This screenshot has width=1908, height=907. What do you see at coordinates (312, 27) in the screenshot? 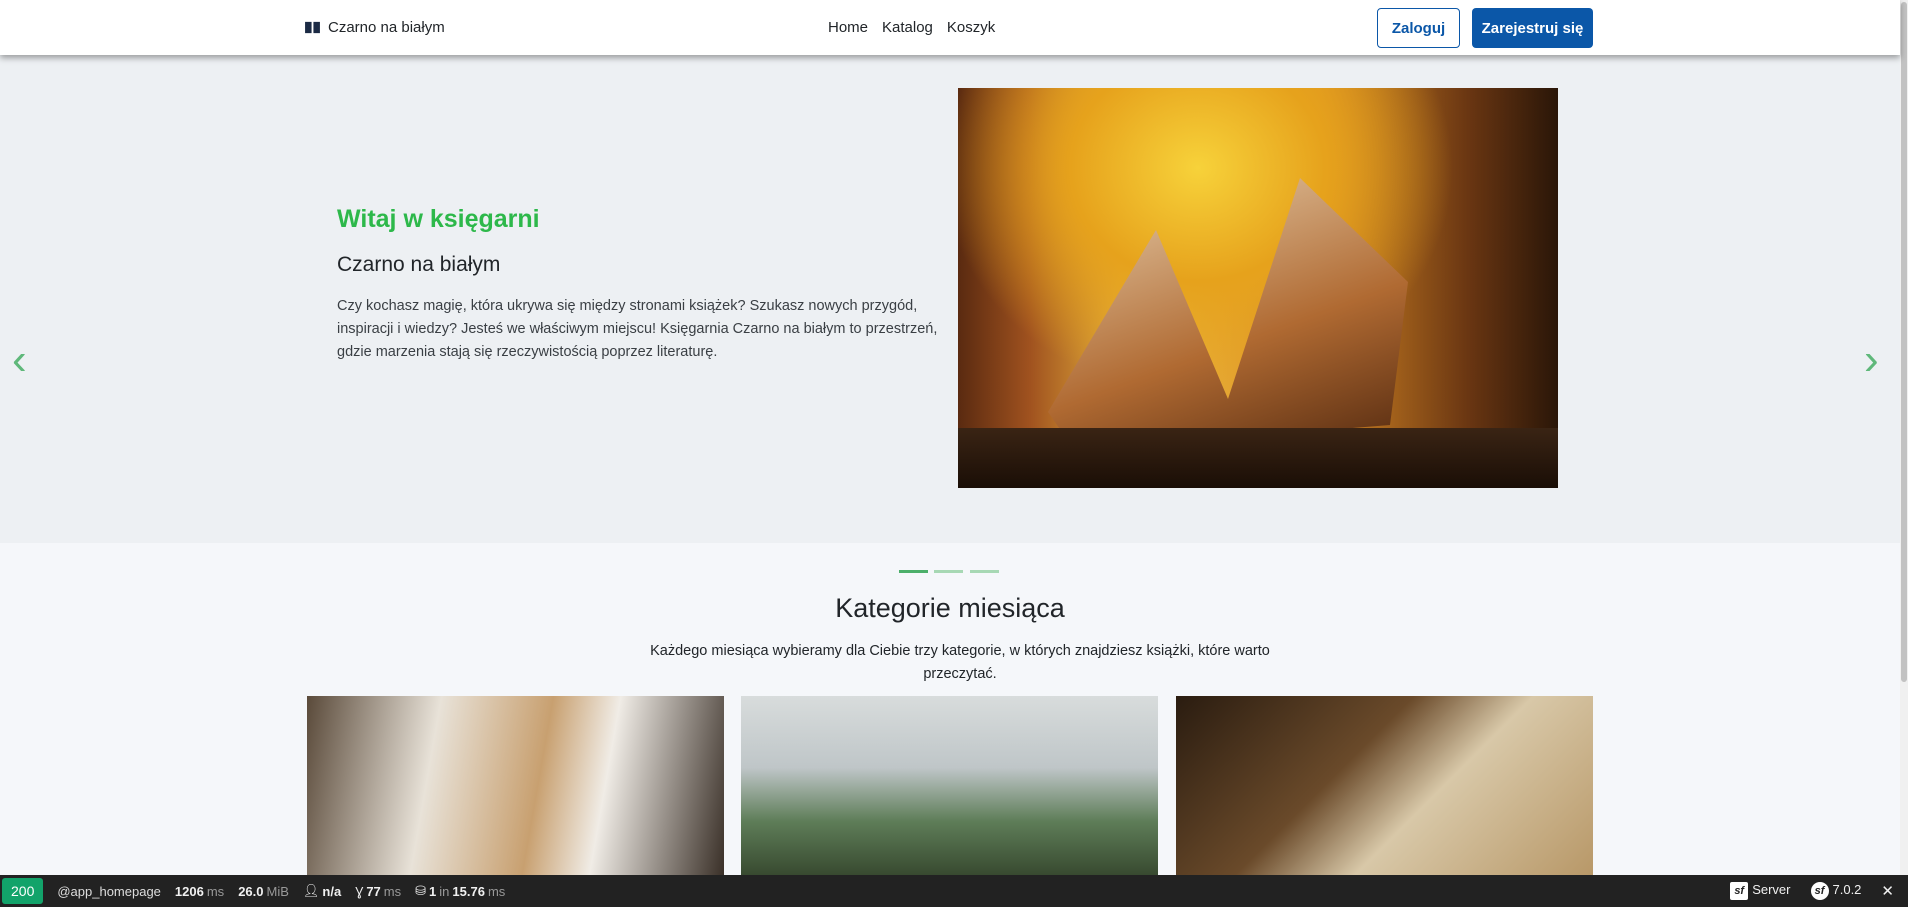
I see `book-icon` at bounding box center [312, 27].